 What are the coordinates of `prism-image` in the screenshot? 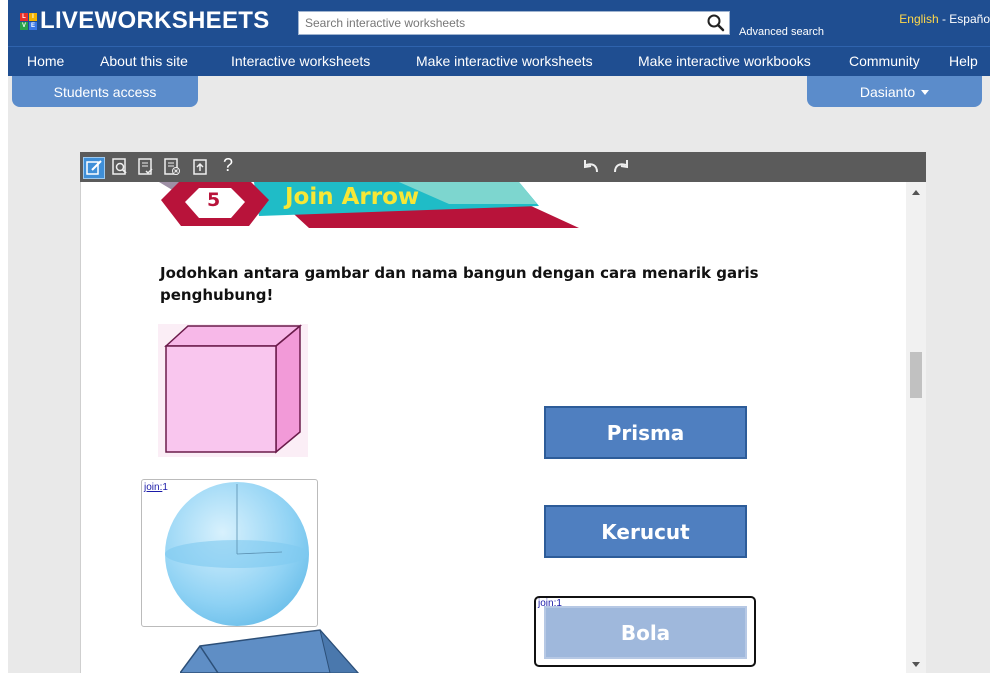 It's located at (270, 651).